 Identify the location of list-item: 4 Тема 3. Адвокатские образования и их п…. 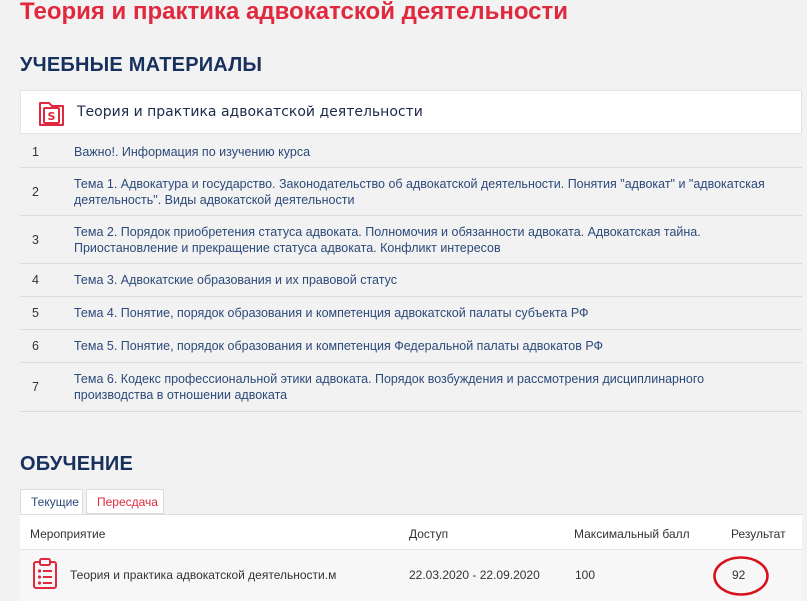
(411, 280).